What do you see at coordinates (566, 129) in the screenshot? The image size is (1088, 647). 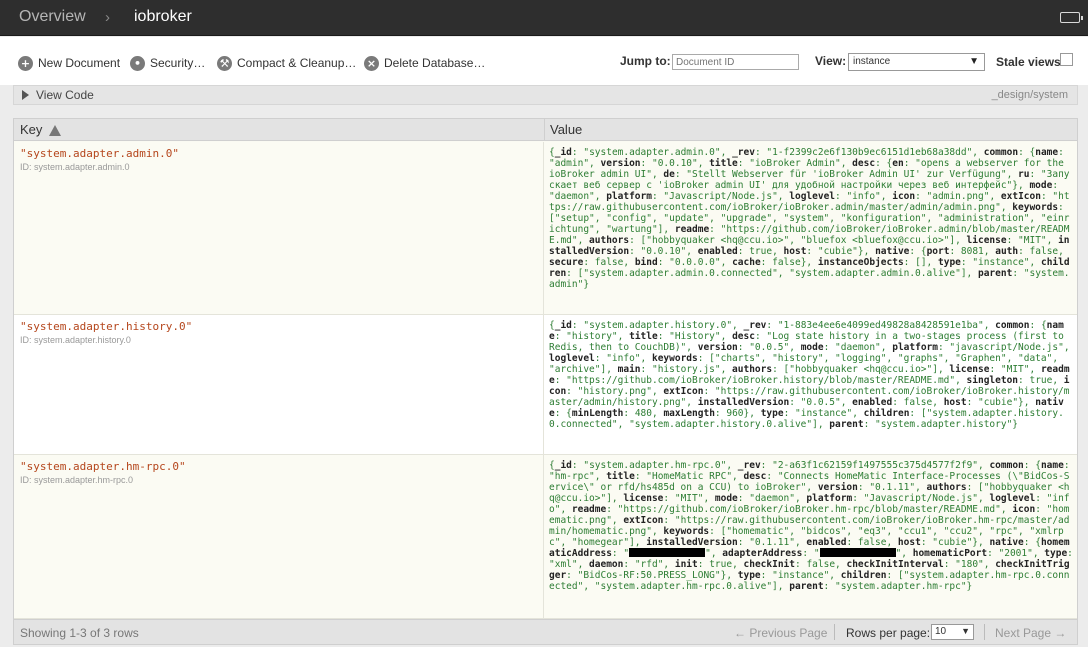 I see `column-header-value: Value` at bounding box center [566, 129].